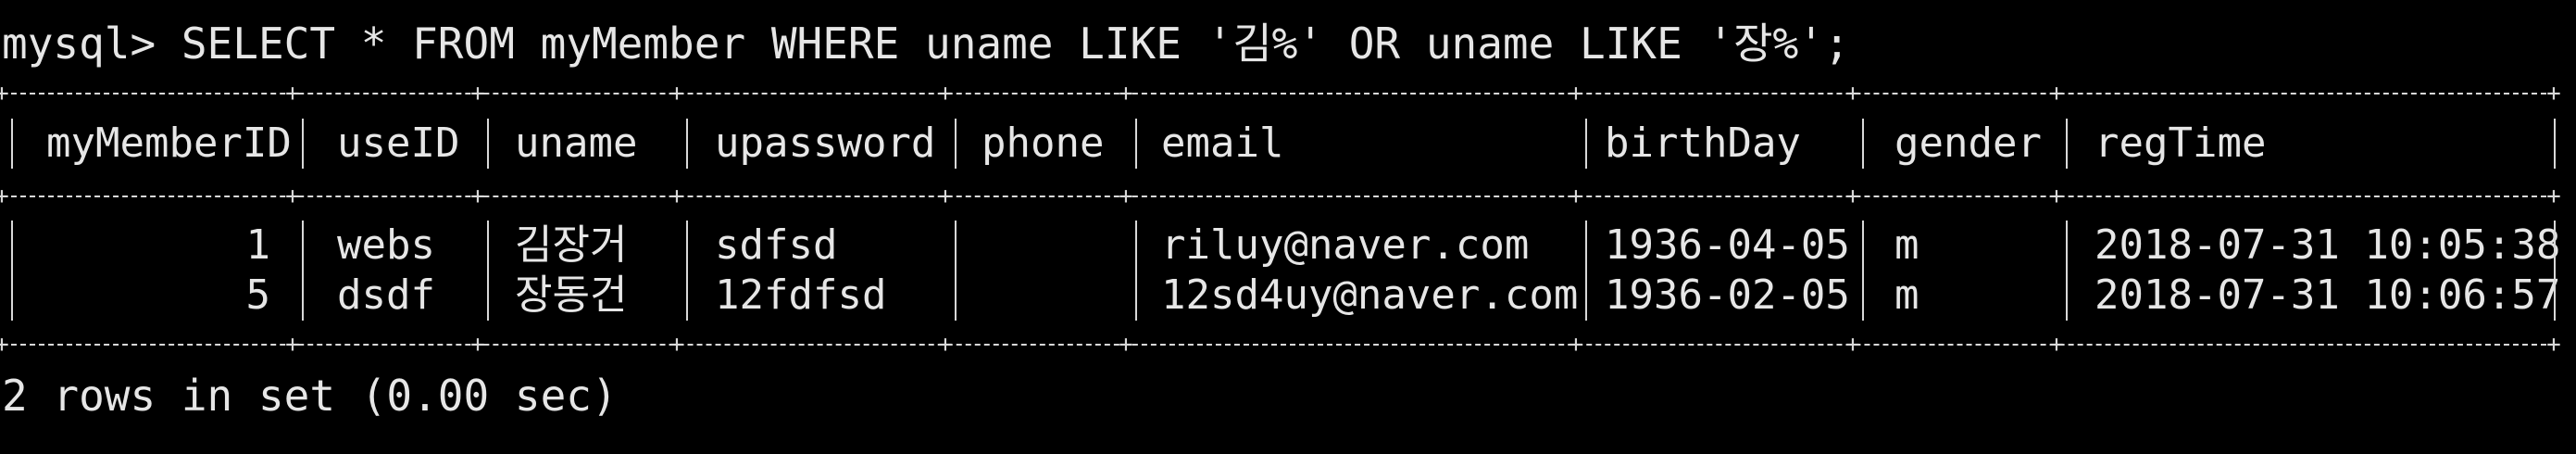  What do you see at coordinates (1727, 245) in the screenshot?
I see `cell-birthday: 1936-04-05` at bounding box center [1727, 245].